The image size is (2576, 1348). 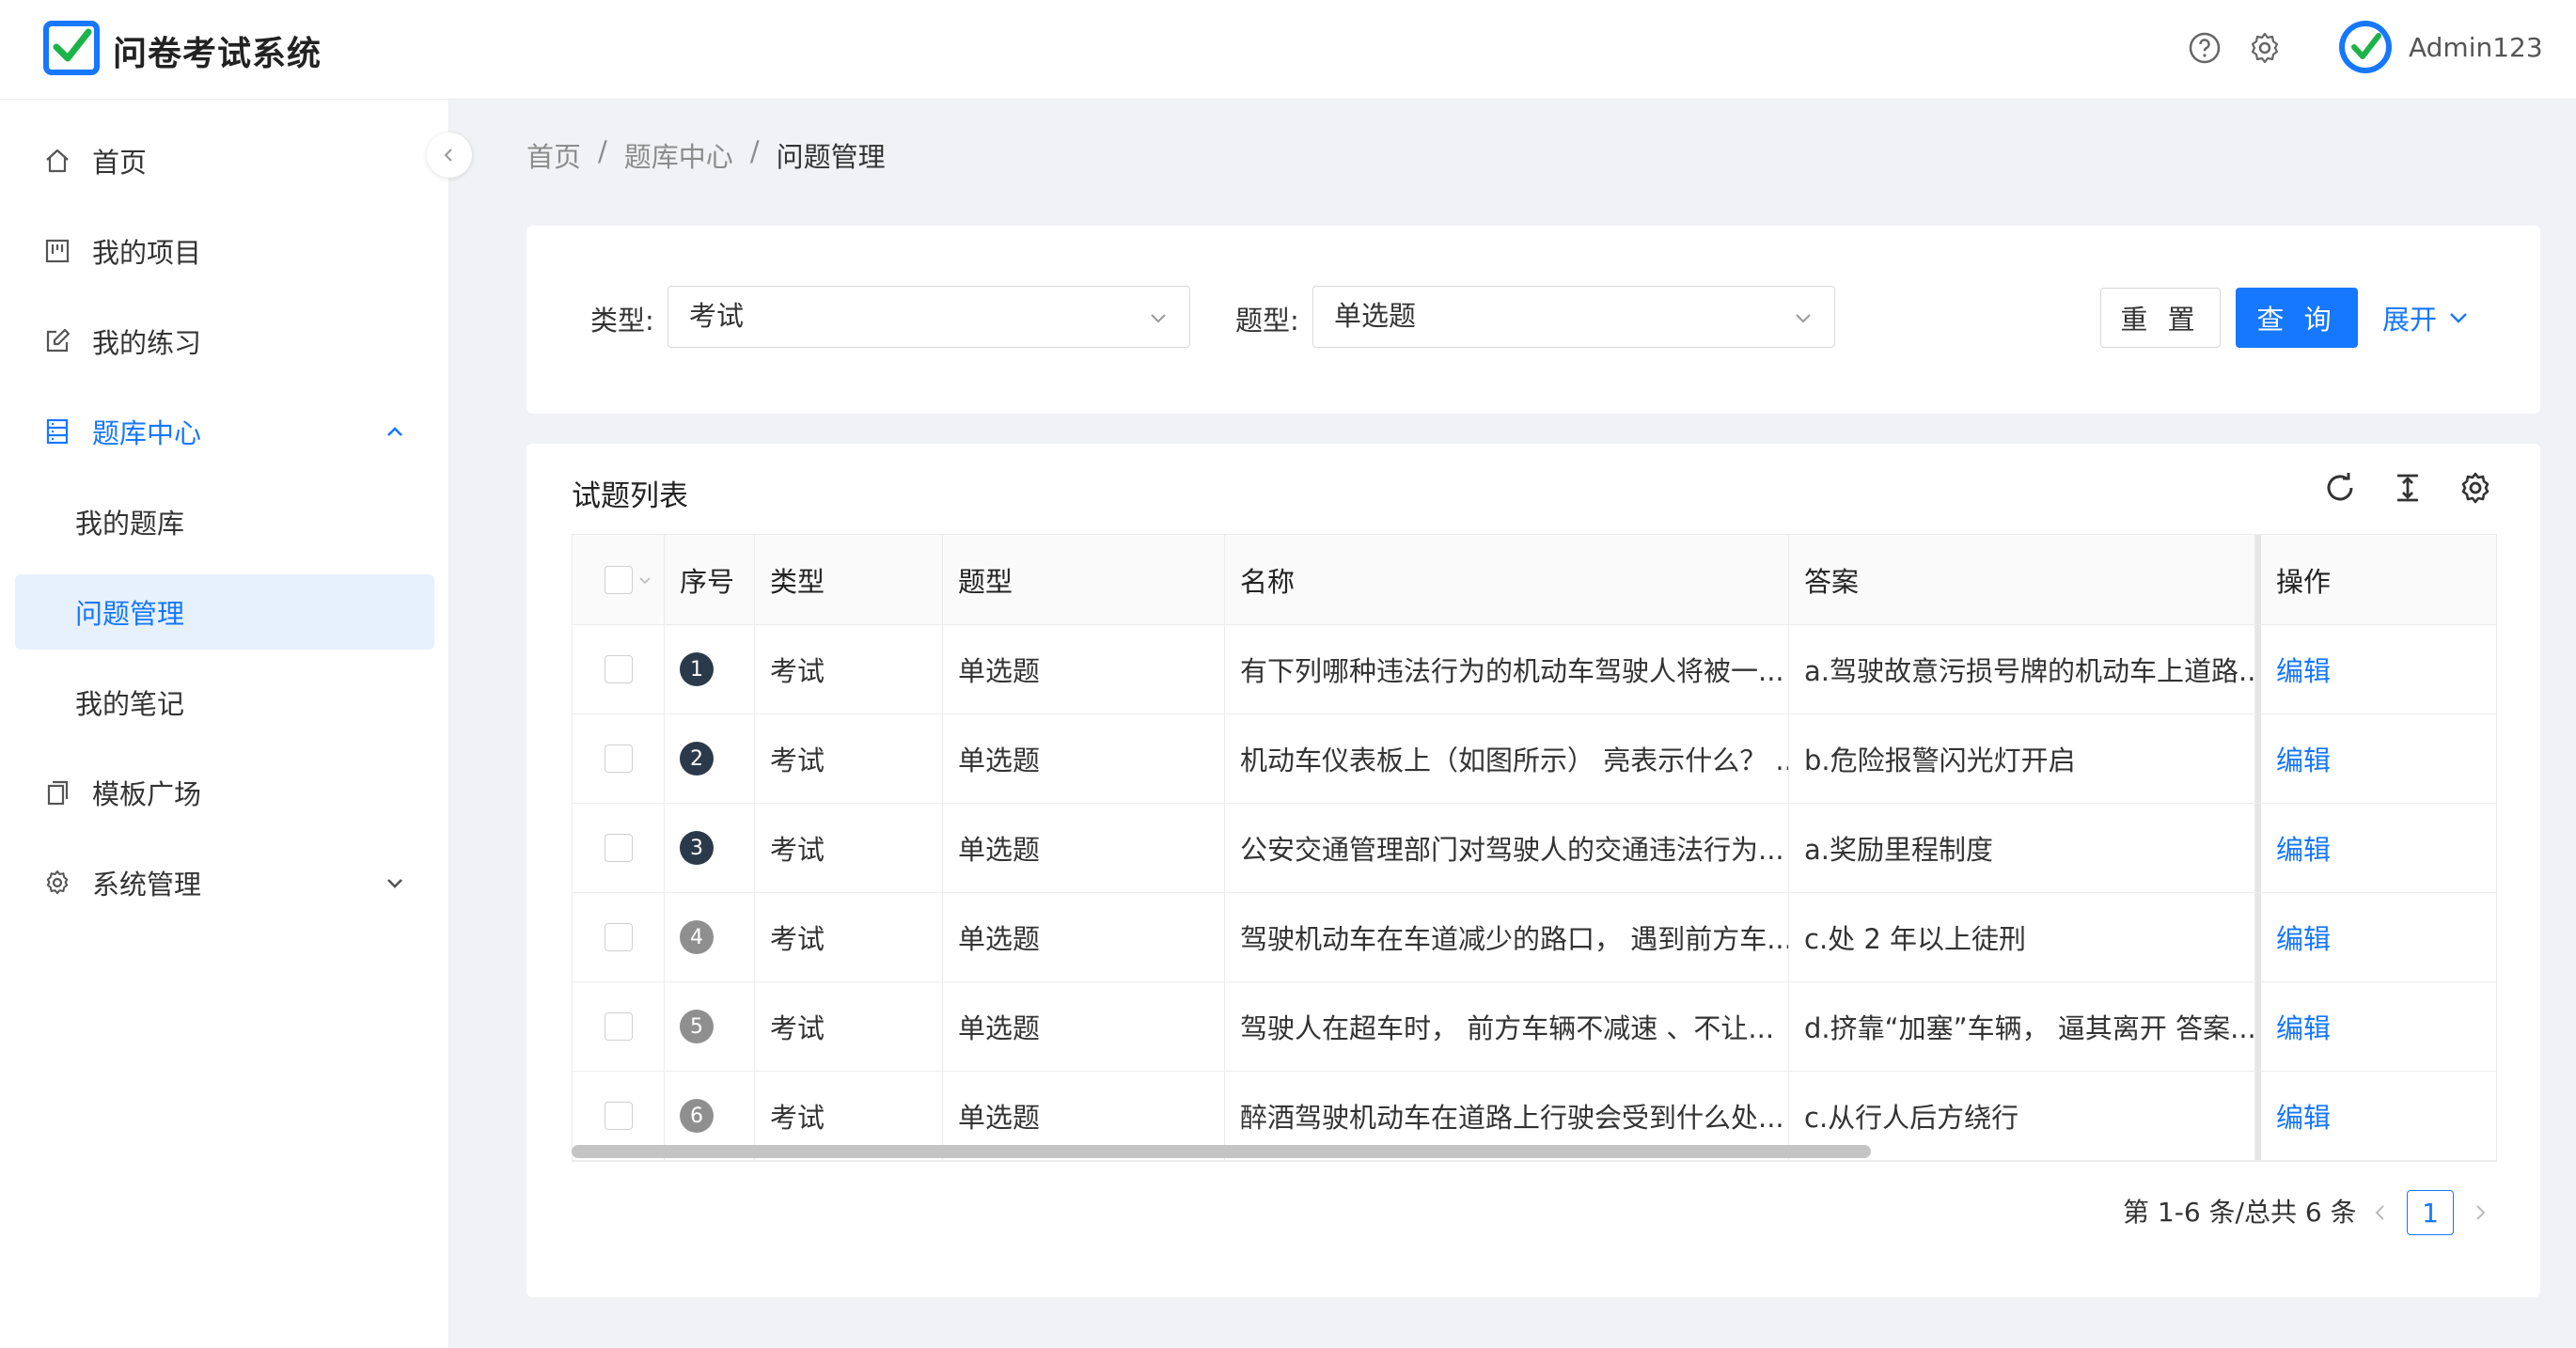 What do you see at coordinates (622, 321) in the screenshot?
I see `type-filter-label: 类型:` at bounding box center [622, 321].